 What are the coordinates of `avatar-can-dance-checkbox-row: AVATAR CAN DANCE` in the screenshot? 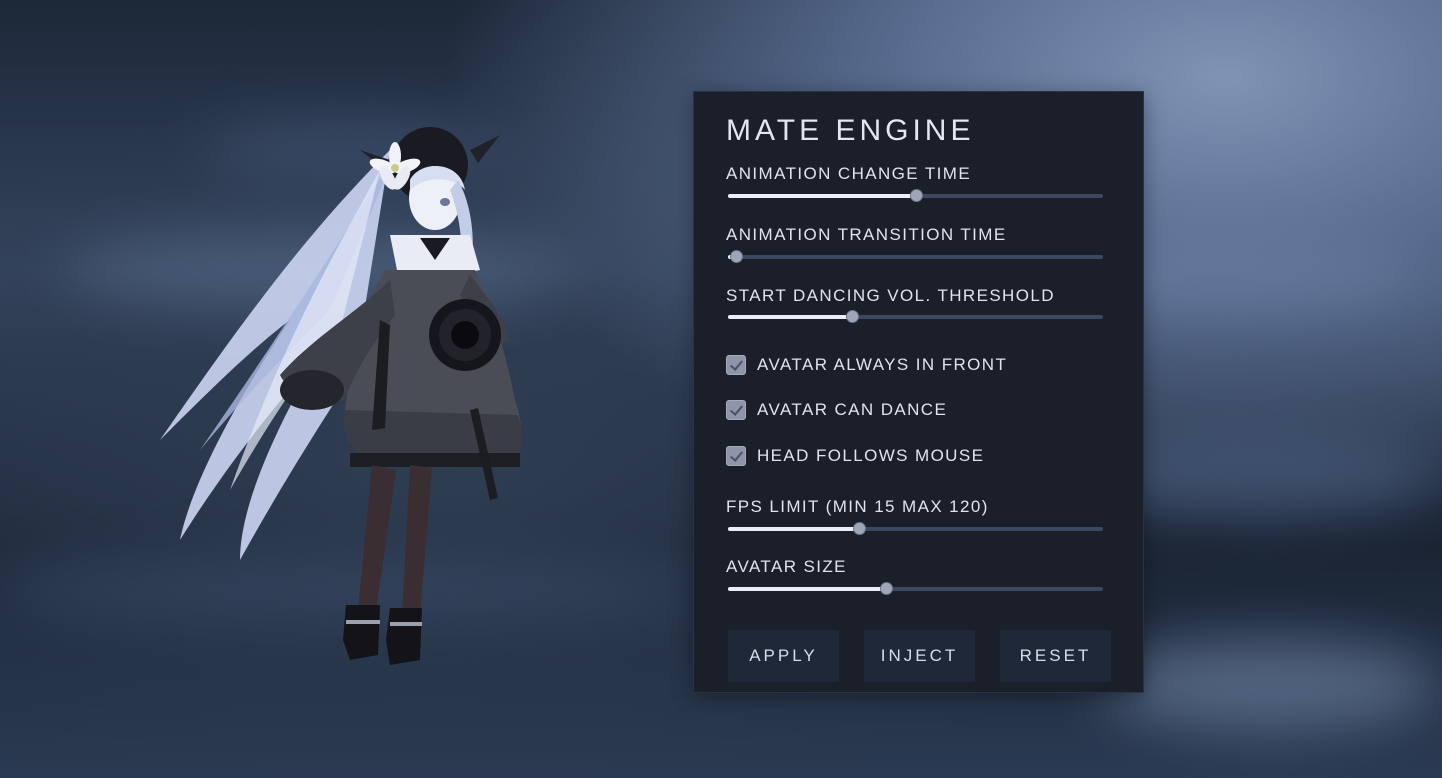 It's located at (836, 410).